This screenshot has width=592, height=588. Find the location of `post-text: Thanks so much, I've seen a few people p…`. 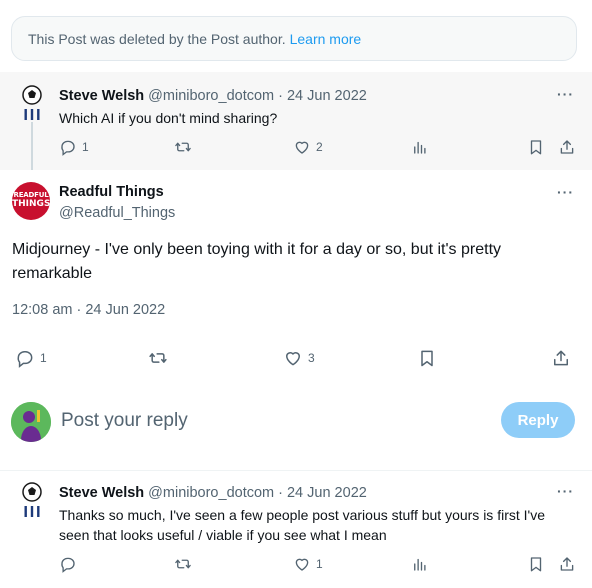

post-text: Thanks so much, I've seen a few people p… is located at coordinates (302, 525).